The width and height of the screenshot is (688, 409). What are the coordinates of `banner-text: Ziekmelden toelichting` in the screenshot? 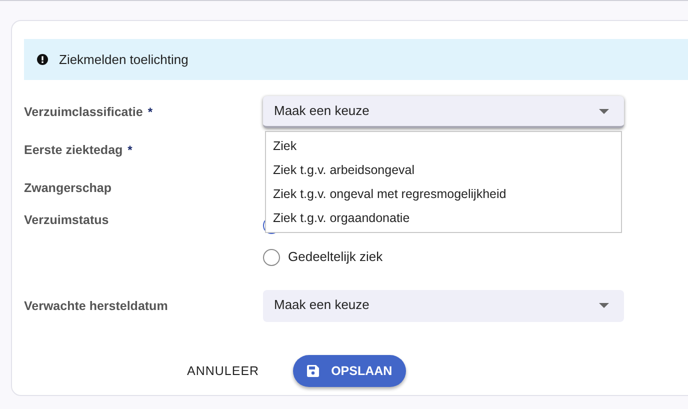 It's located at (123, 59).